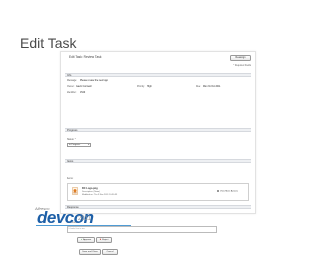 The image size is (320, 255). Describe the element at coordinates (212, 87) in the screenshot. I see `due-value: Mon 31 Oct 2011` at that location.